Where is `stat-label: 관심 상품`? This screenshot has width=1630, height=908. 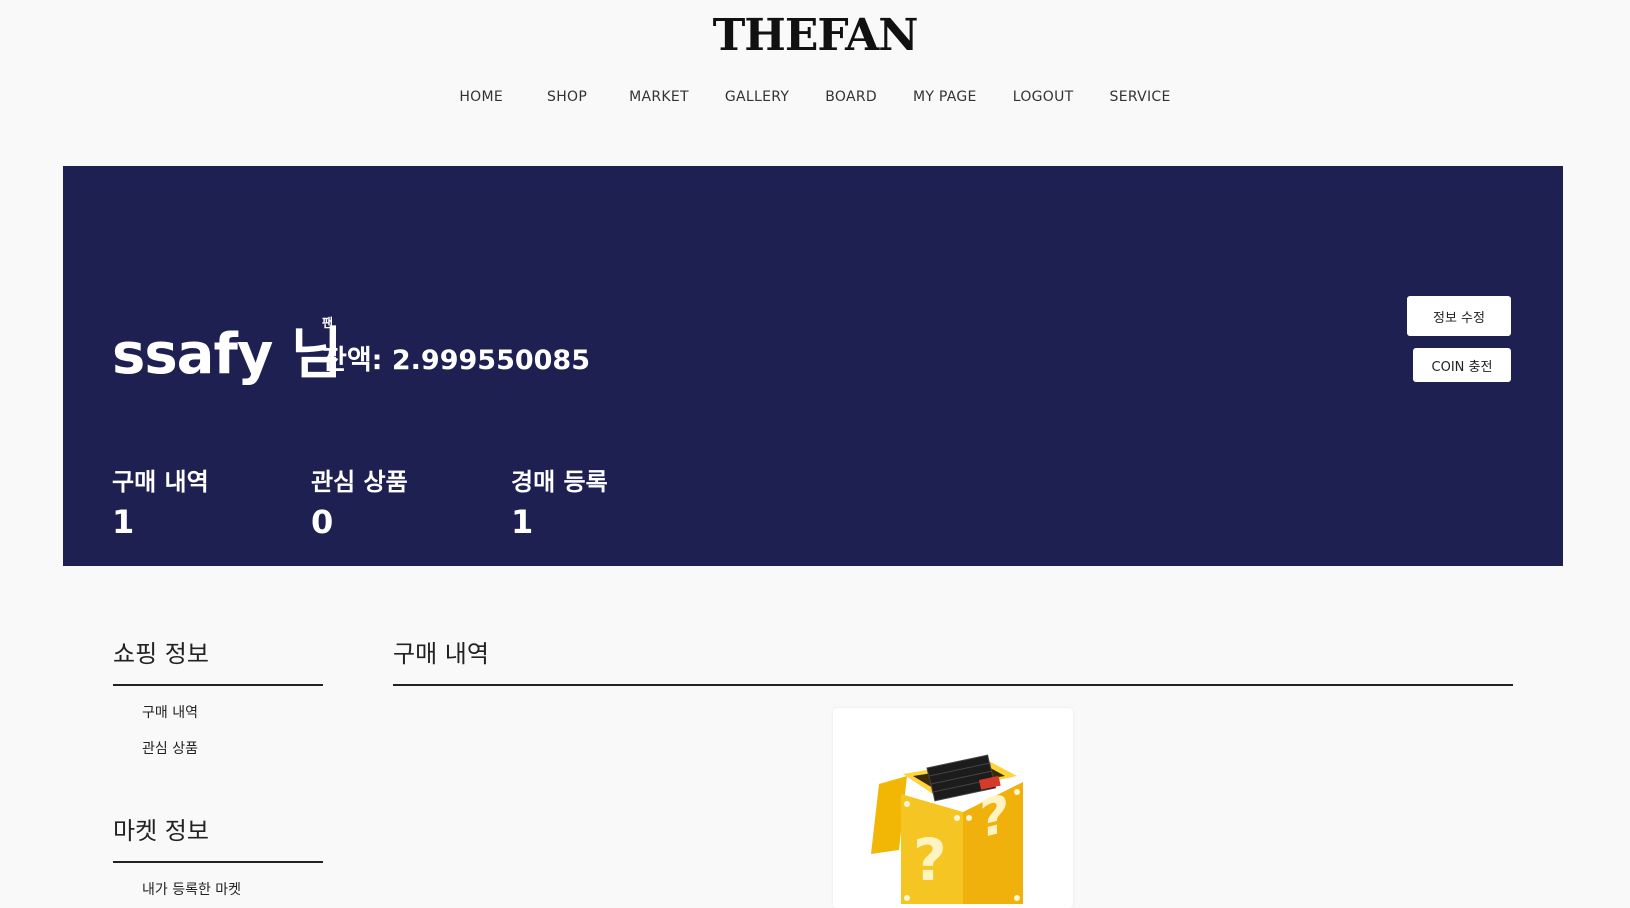
stat-label: 관심 상품 is located at coordinates (359, 482).